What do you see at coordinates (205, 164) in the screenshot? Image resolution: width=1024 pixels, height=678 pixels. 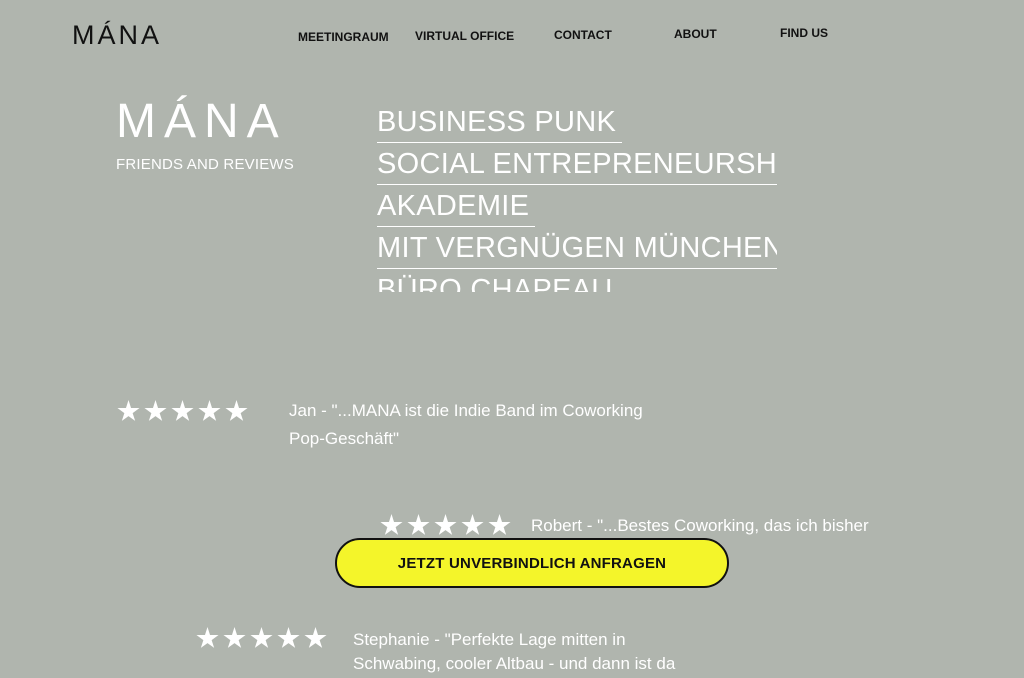 I see `brand-subtitle: FRIENDS AND REVIEWS` at bounding box center [205, 164].